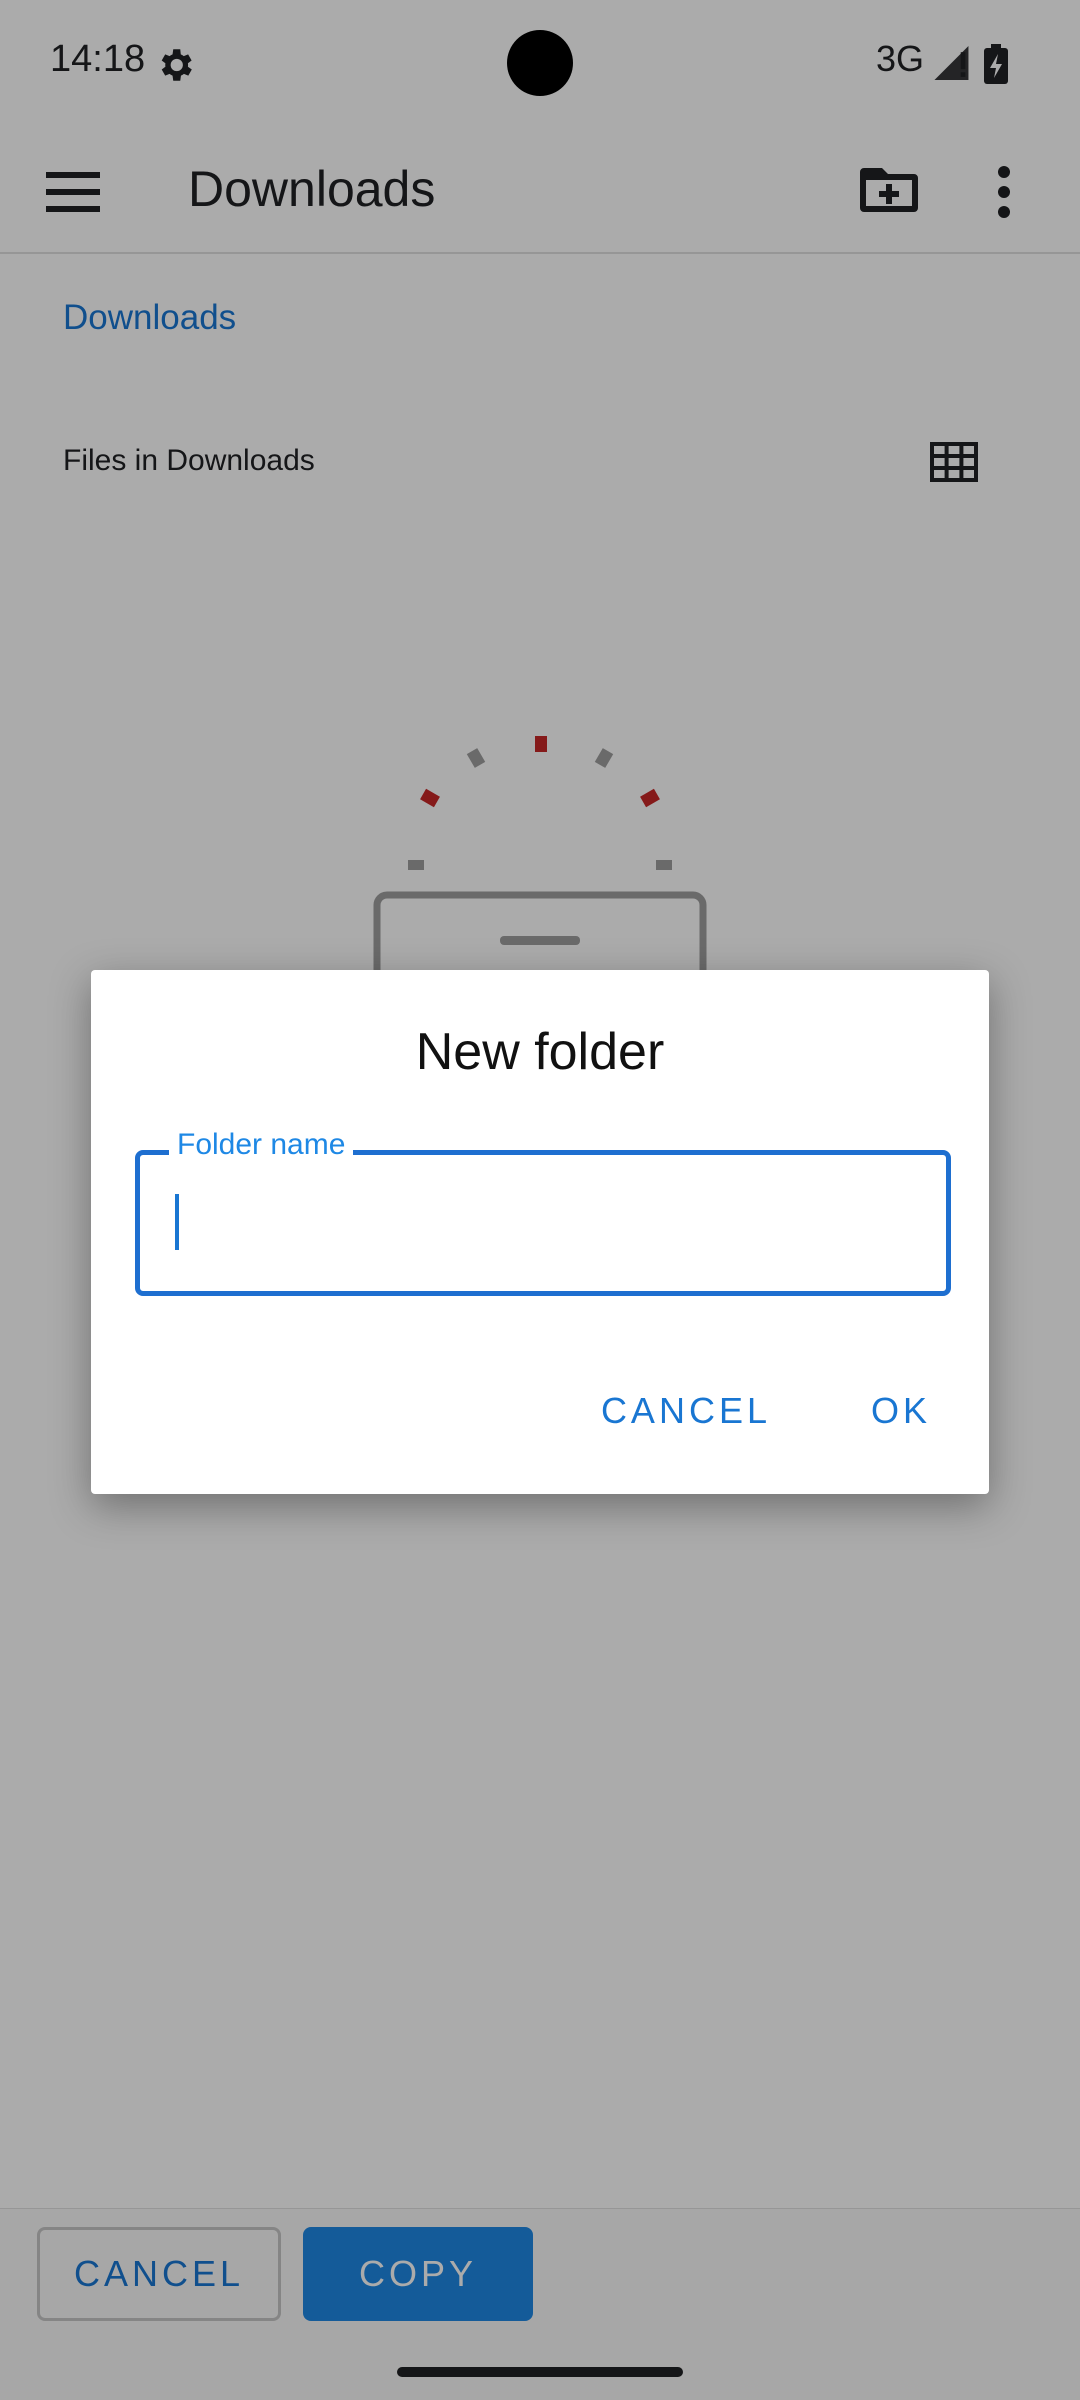  I want to click on folder-name-field: Folder name, so click(543, 1212).